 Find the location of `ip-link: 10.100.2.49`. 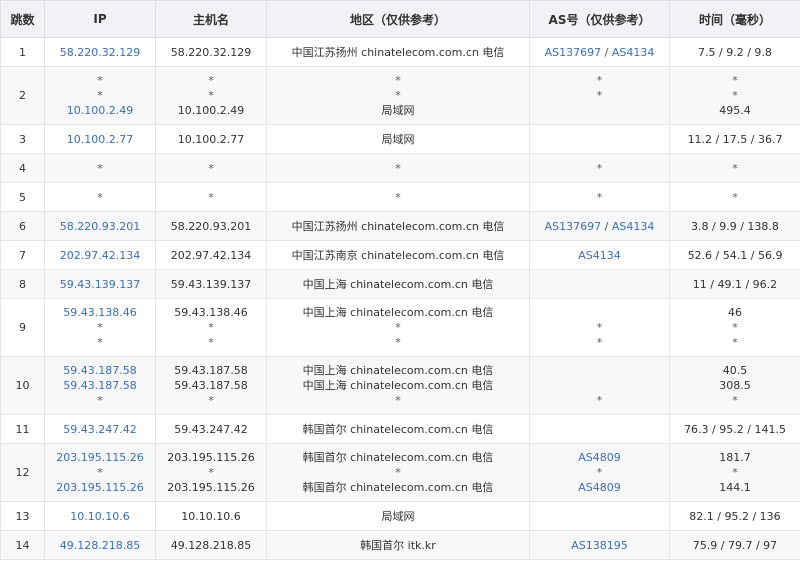

ip-link: 10.100.2.49 is located at coordinates (100, 110).